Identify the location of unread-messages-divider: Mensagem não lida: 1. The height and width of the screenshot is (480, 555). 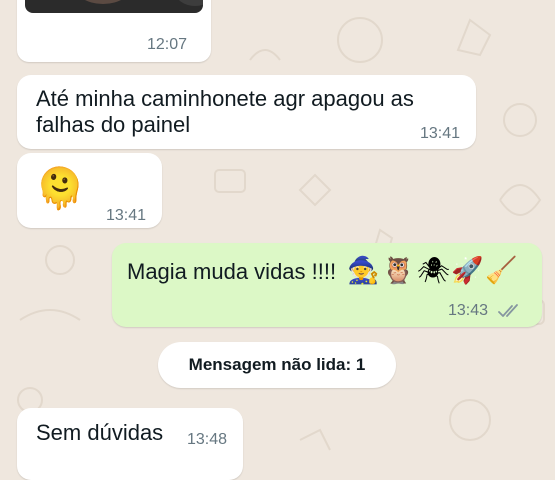
(277, 365).